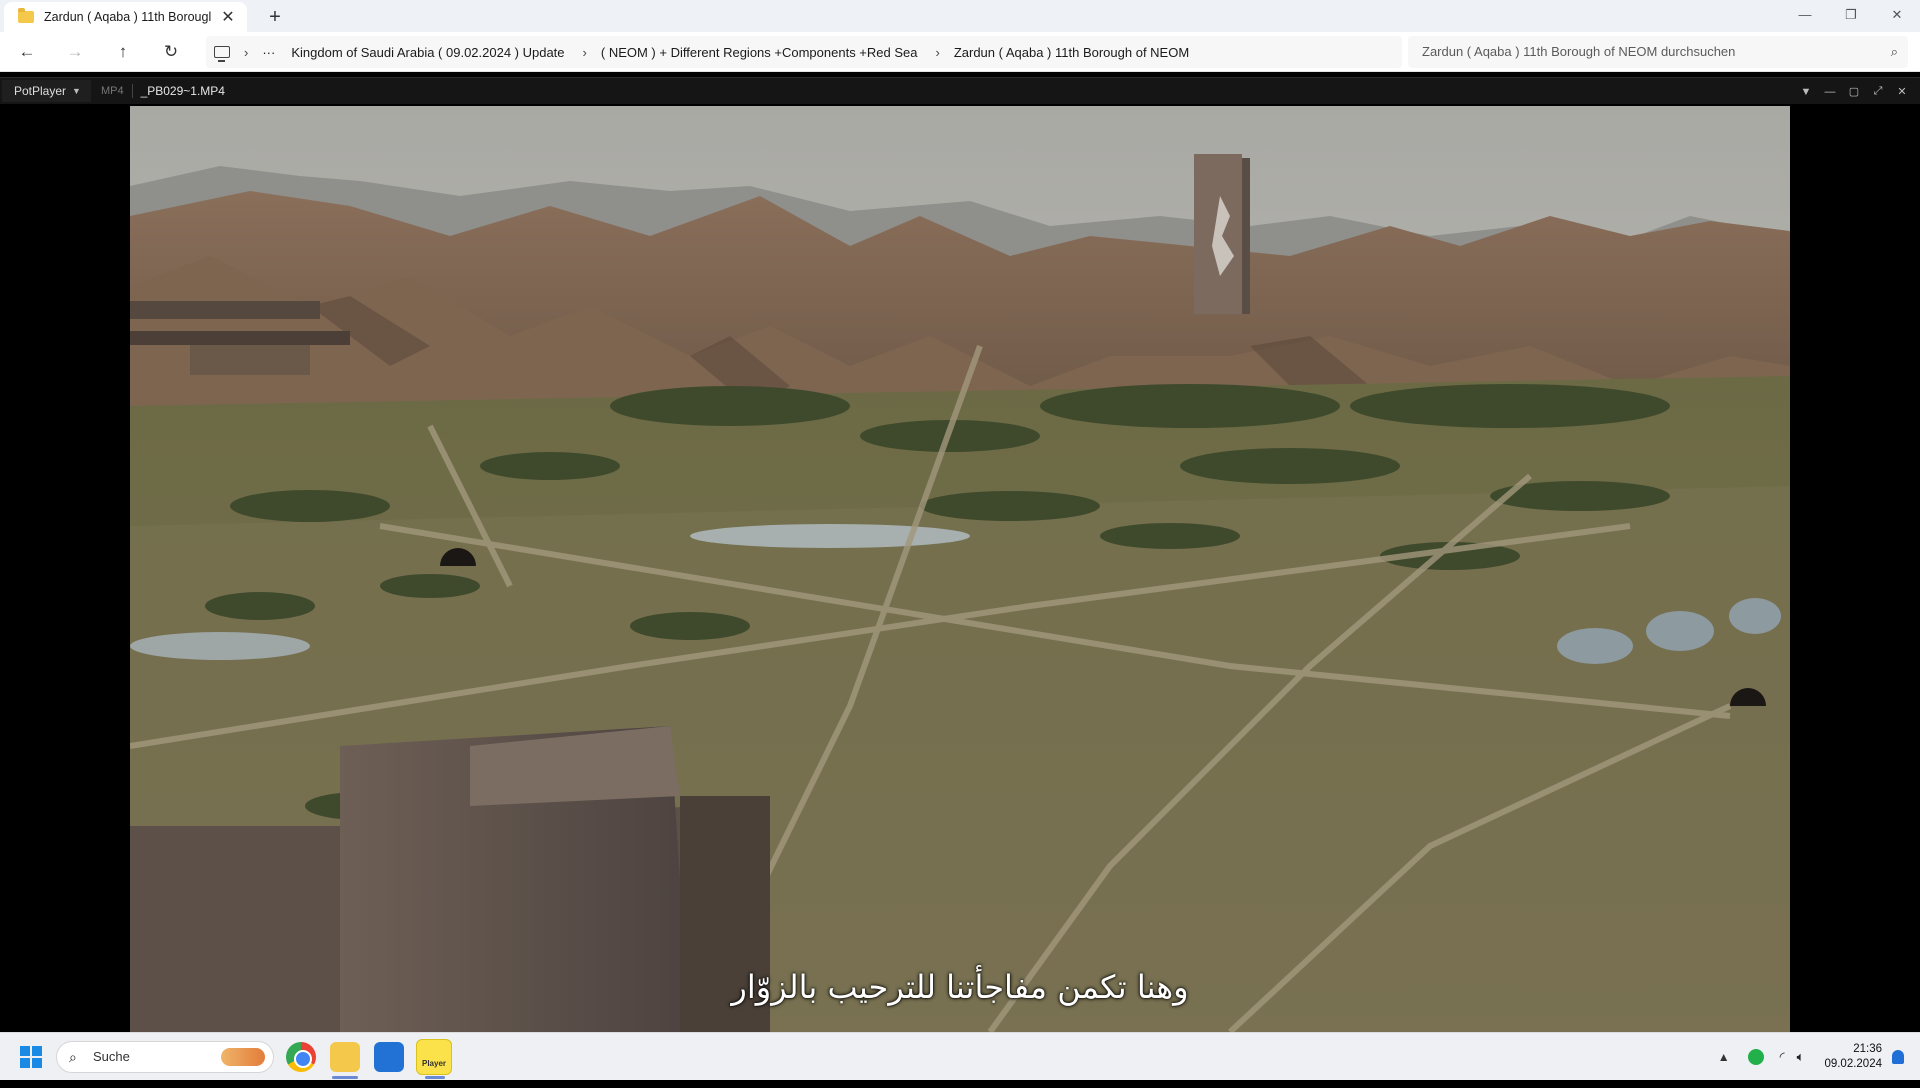  I want to click on maximize-button: ❐, so click(1851, 16).